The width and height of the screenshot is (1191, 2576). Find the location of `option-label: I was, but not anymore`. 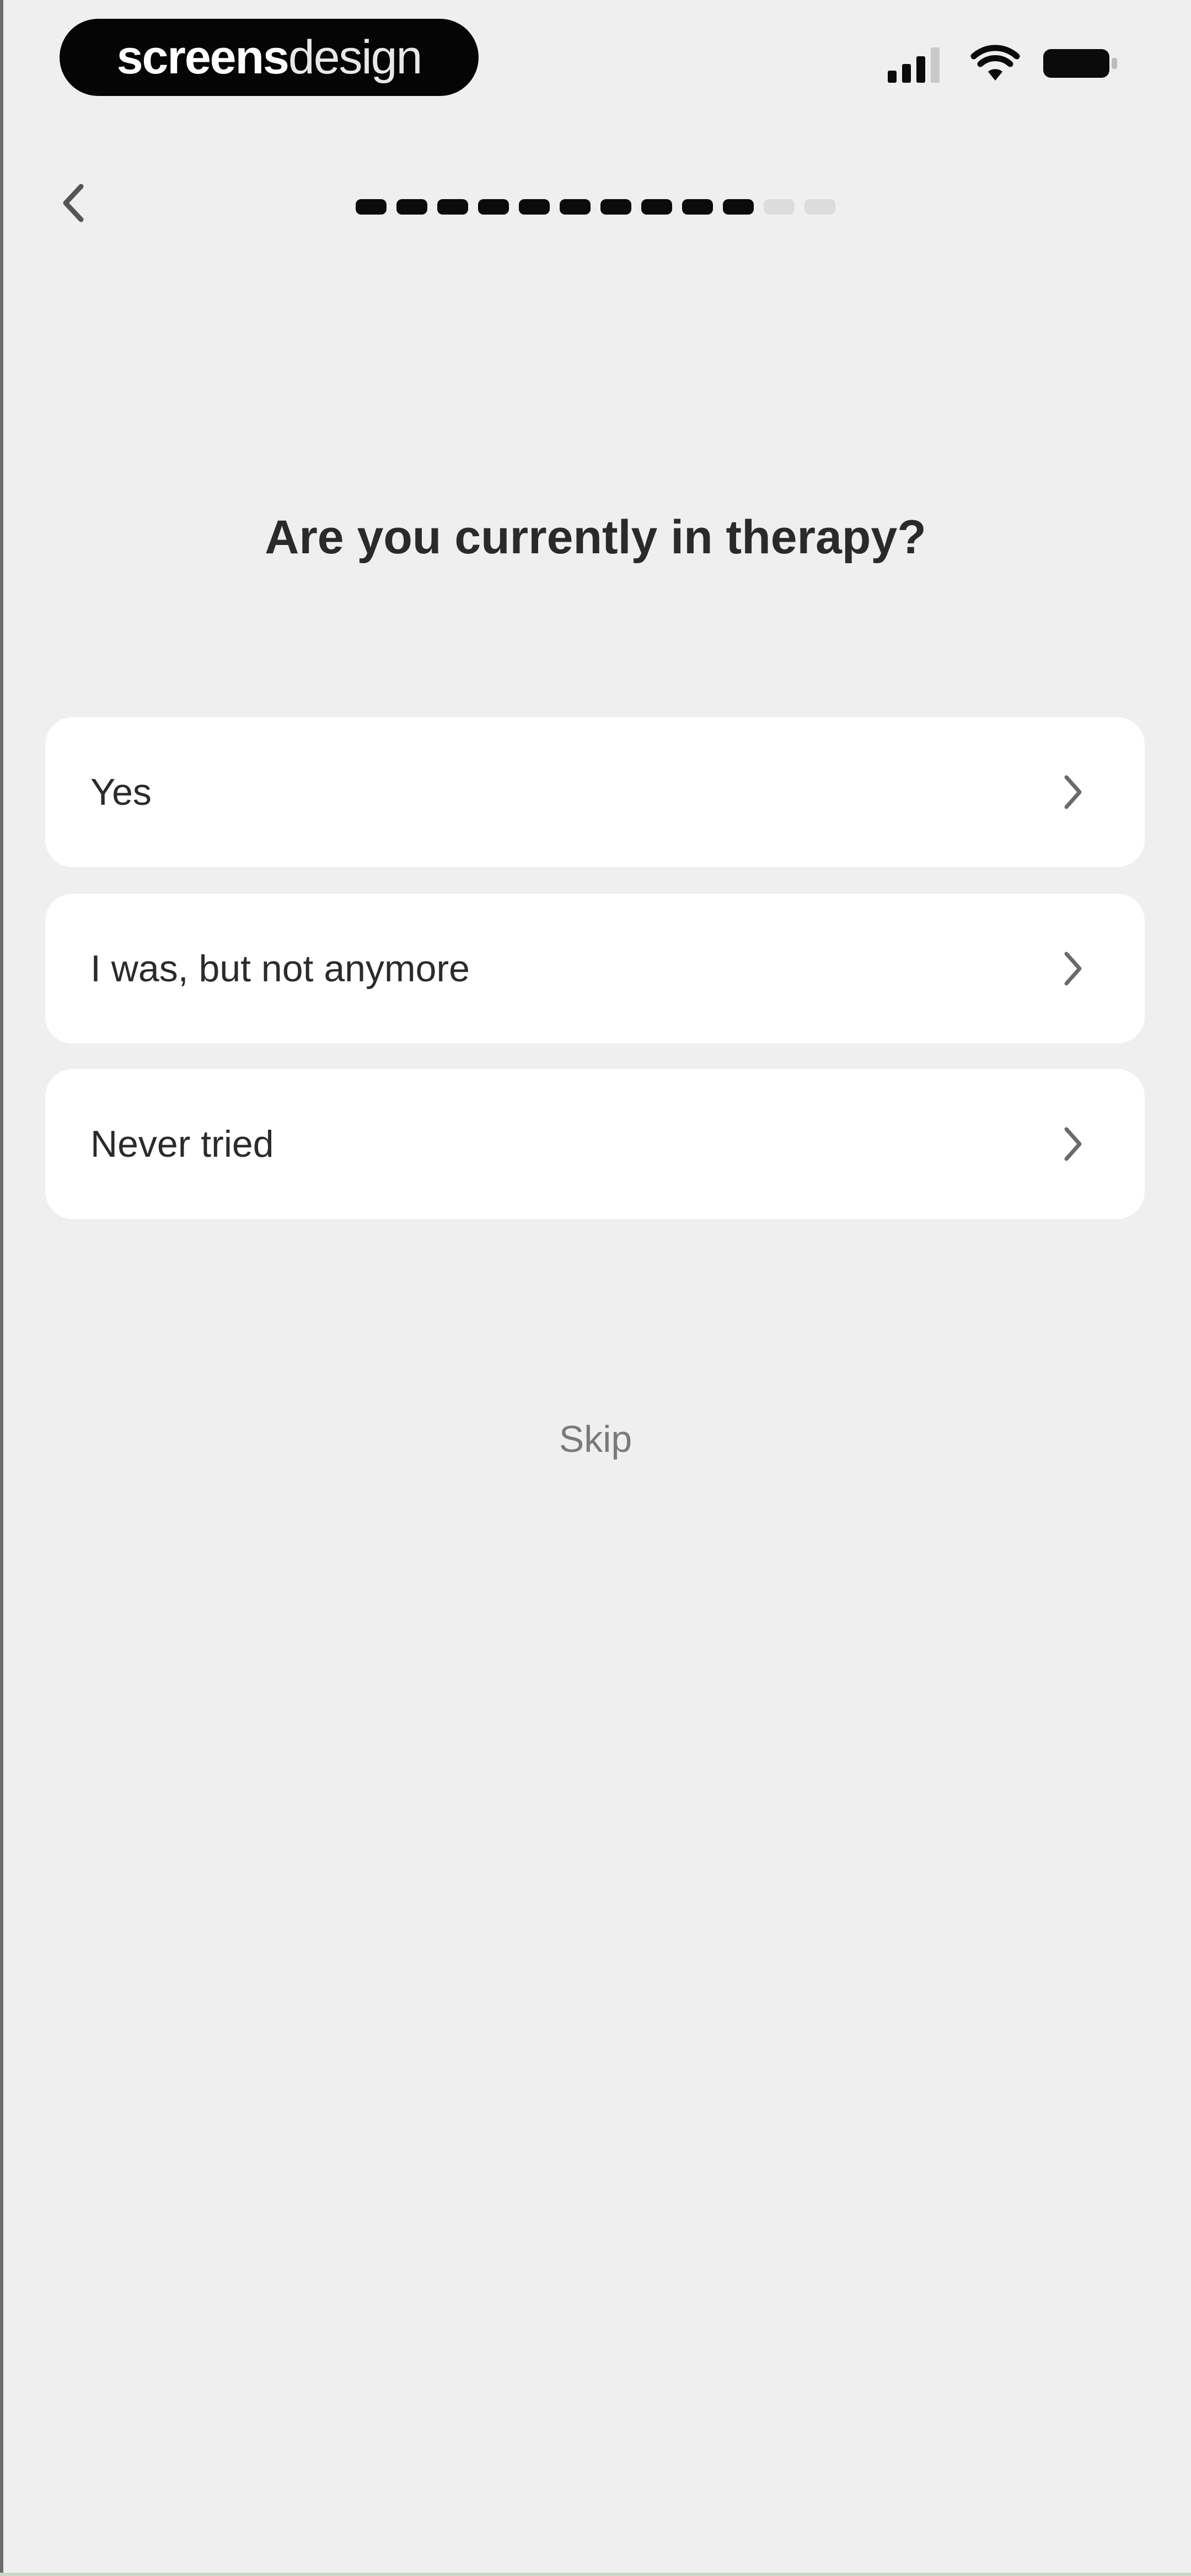

option-label: I was, but not anymore is located at coordinates (280, 969).